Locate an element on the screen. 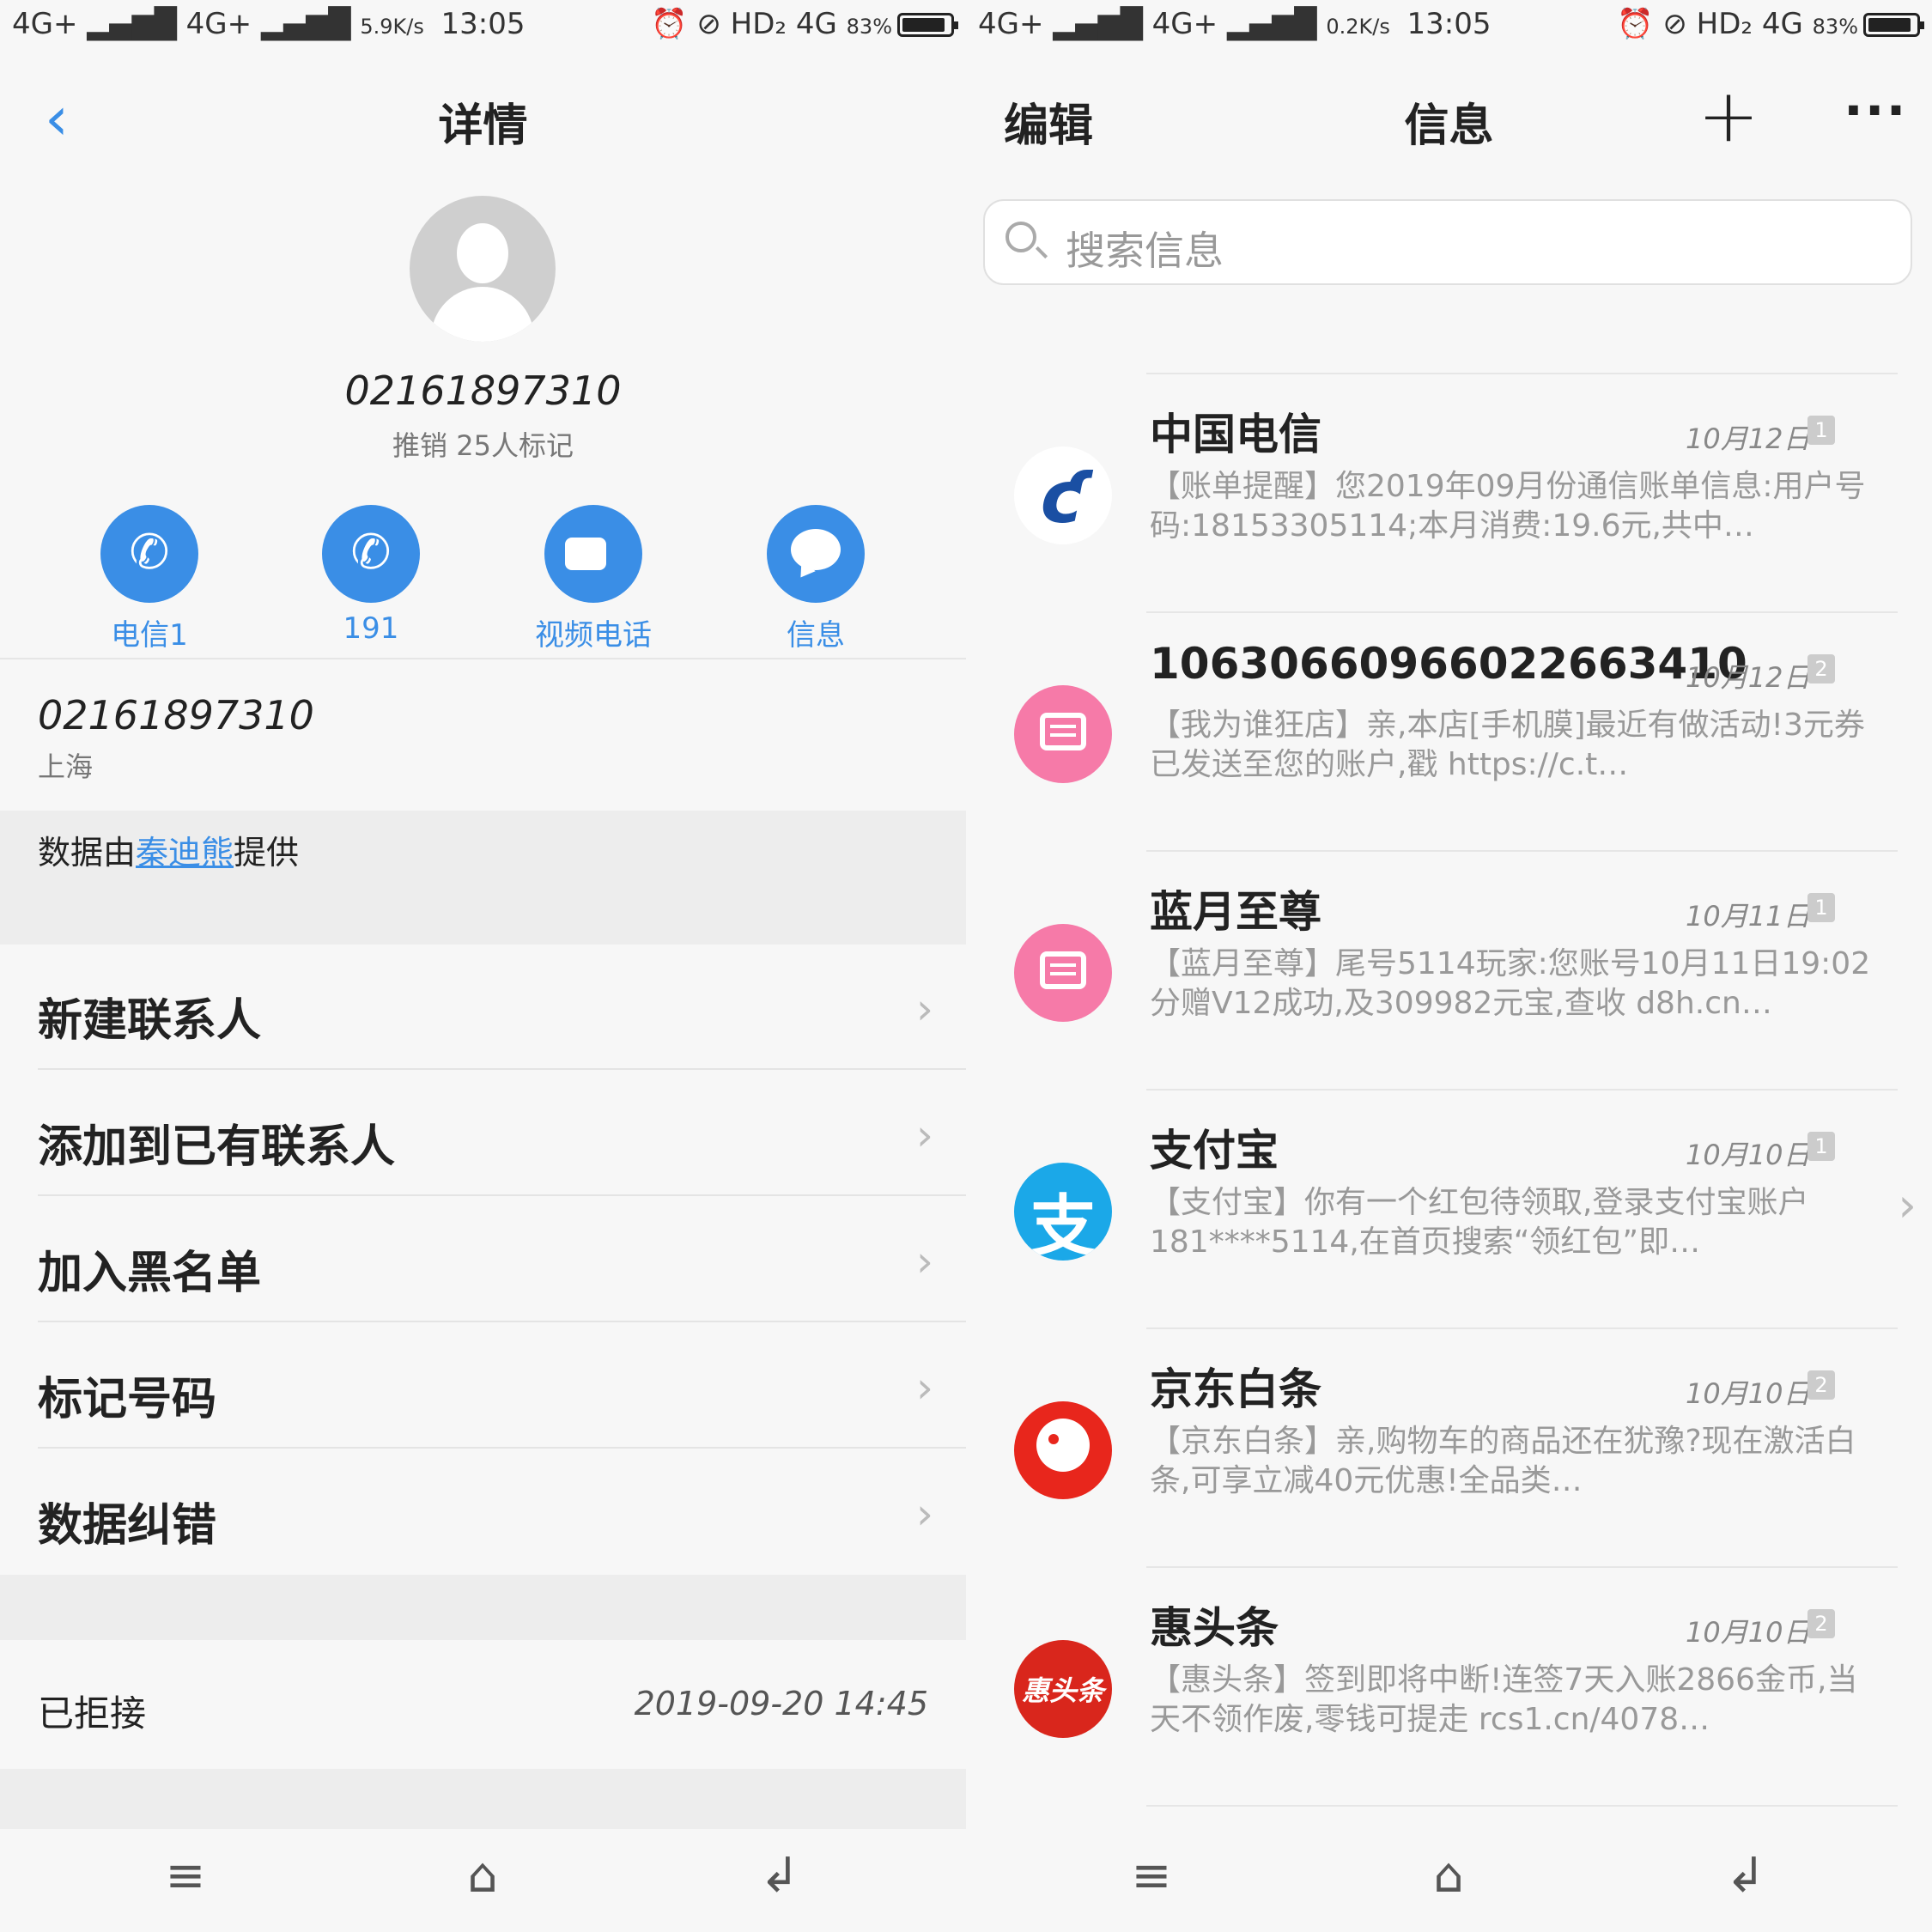 This screenshot has height=1932, width=1932. call-sim1-button: ✆ 电信1 is located at coordinates (149, 579).